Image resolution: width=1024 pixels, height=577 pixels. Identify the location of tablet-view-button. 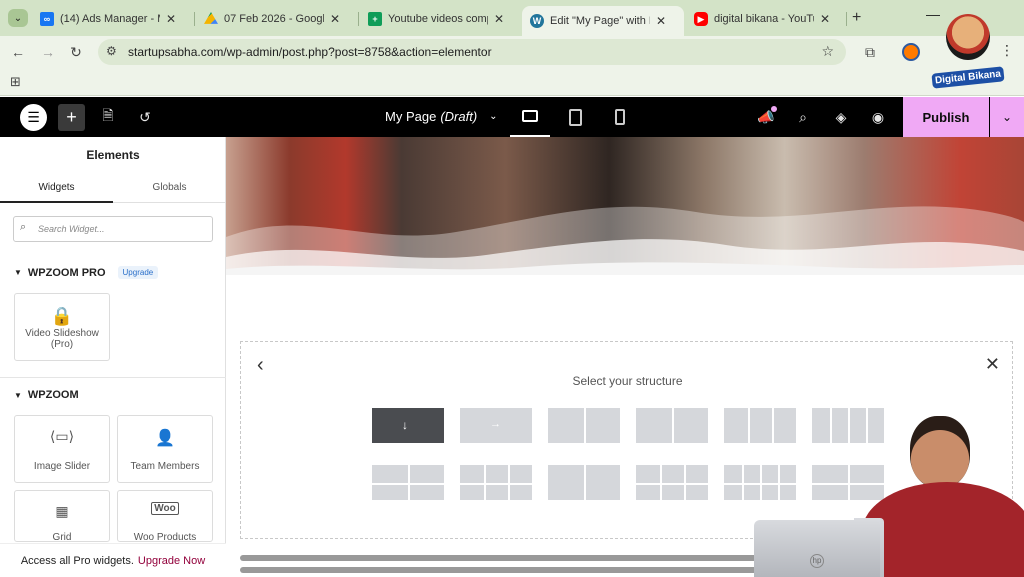
(575, 117).